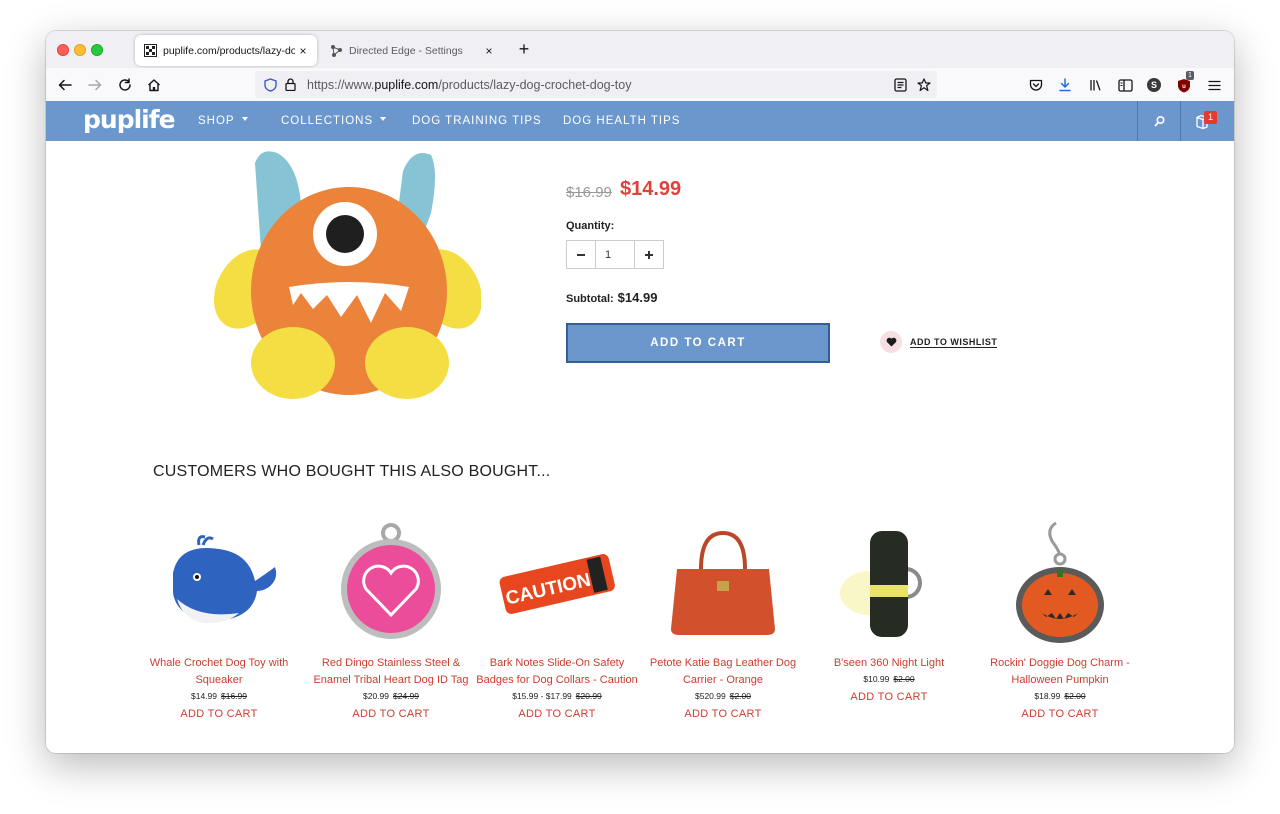 The image size is (1280, 814). What do you see at coordinates (406, 50) in the screenshot?
I see `tab-title: Directed Edge - Settings` at bounding box center [406, 50].